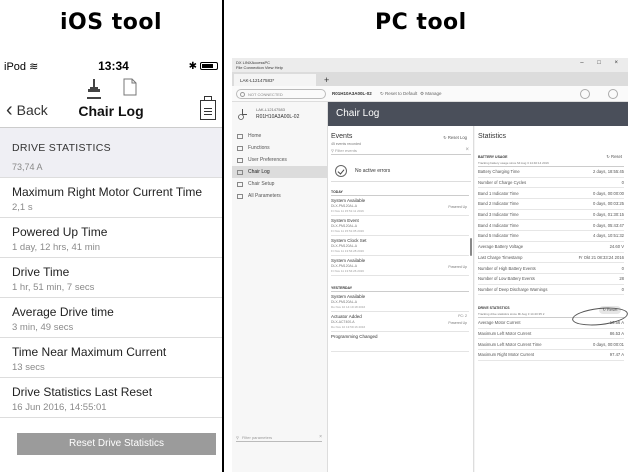 Image resolution: width=628 pixels, height=472 pixels. What do you see at coordinates (551, 236) in the screenshot?
I see `stat-row: Band 5 Indicator Time 4 days, 10:51:32` at bounding box center [551, 236].